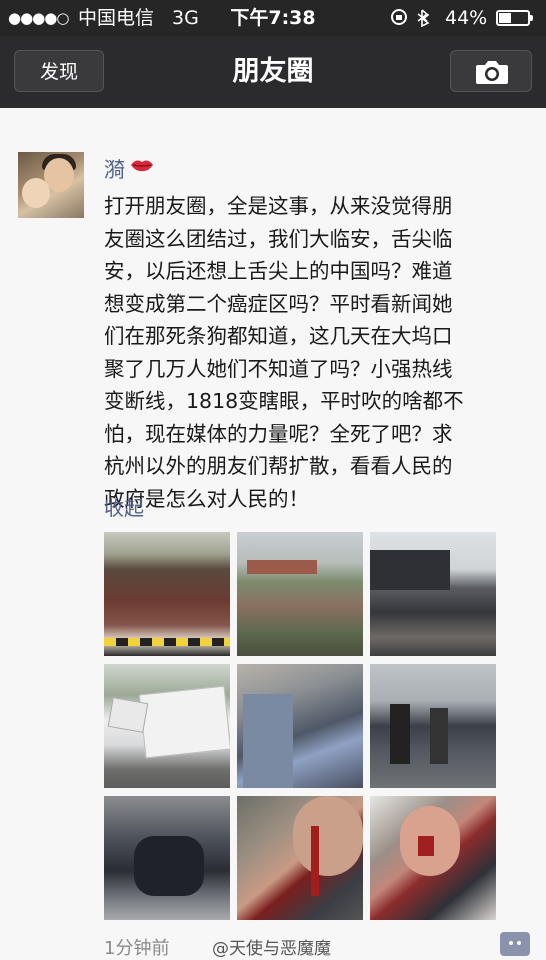 This screenshot has height=960, width=546. I want to click on post-author-name: 漪, so click(114, 169).